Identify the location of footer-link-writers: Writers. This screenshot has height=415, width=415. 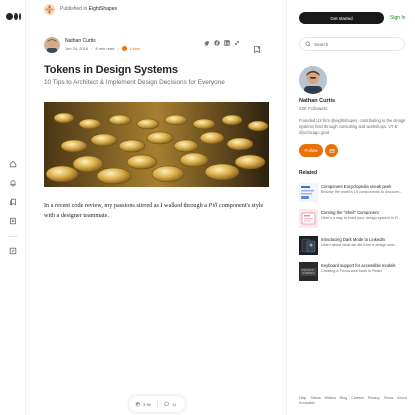
(330, 398).